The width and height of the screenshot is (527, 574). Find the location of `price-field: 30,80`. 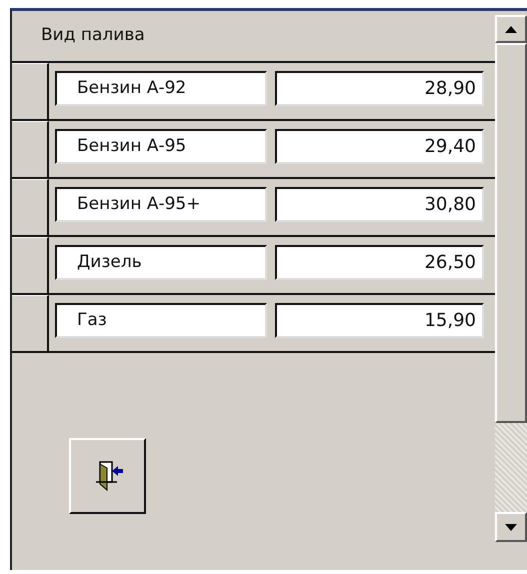

price-field: 30,80 is located at coordinates (379, 204).